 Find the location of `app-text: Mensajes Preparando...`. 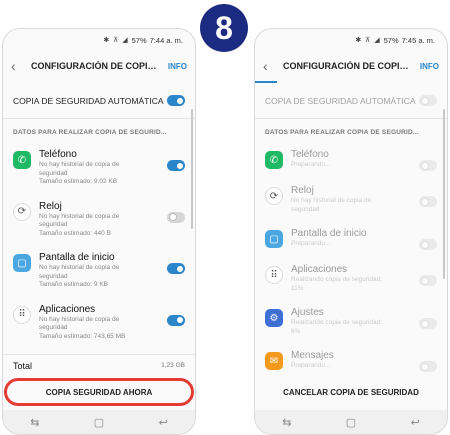

app-text: Mensajes Preparando... is located at coordinates (355, 360).